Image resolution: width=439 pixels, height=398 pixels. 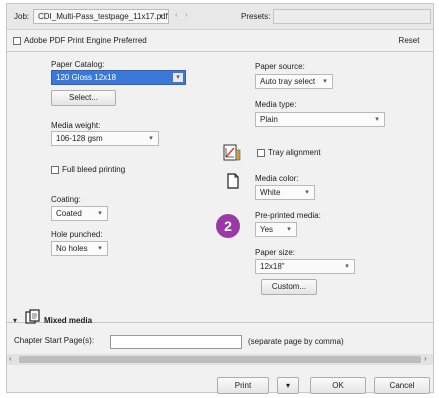 What do you see at coordinates (33, 317) in the screenshot?
I see `mixed-media-icon` at bounding box center [33, 317].